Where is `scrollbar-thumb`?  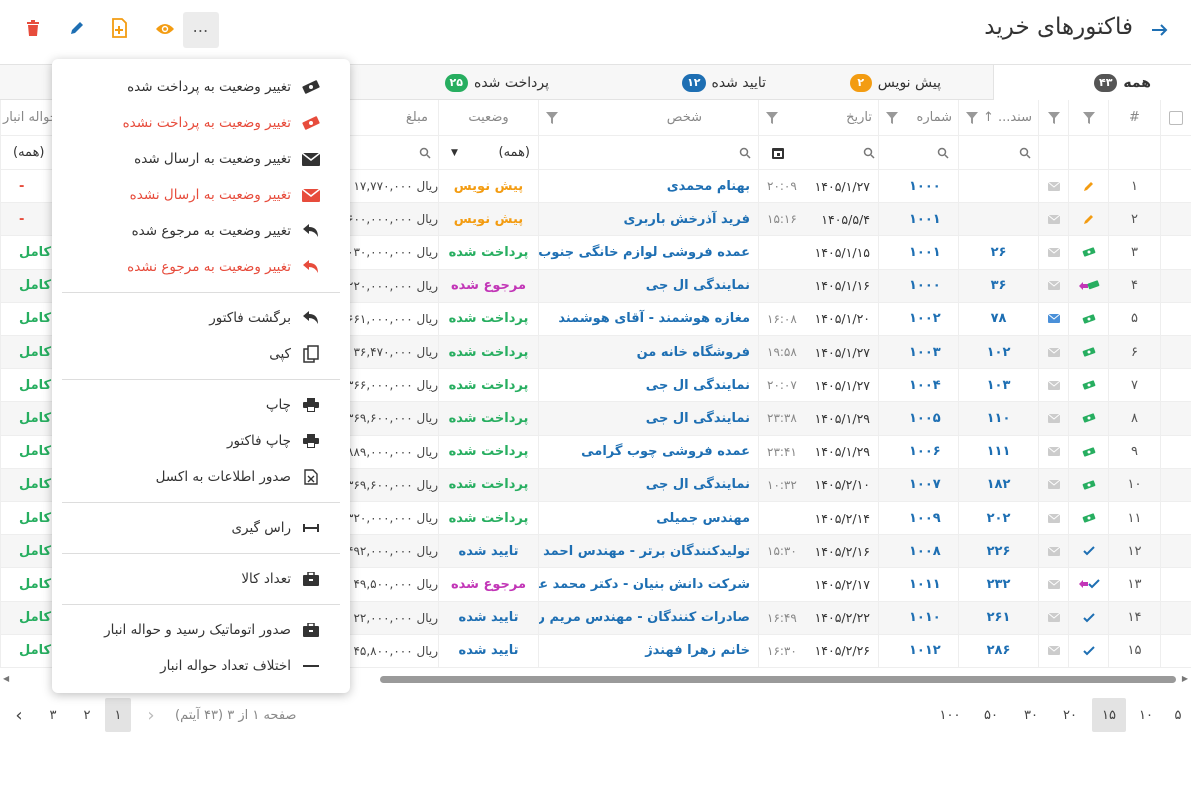 scrollbar-thumb is located at coordinates (778, 679).